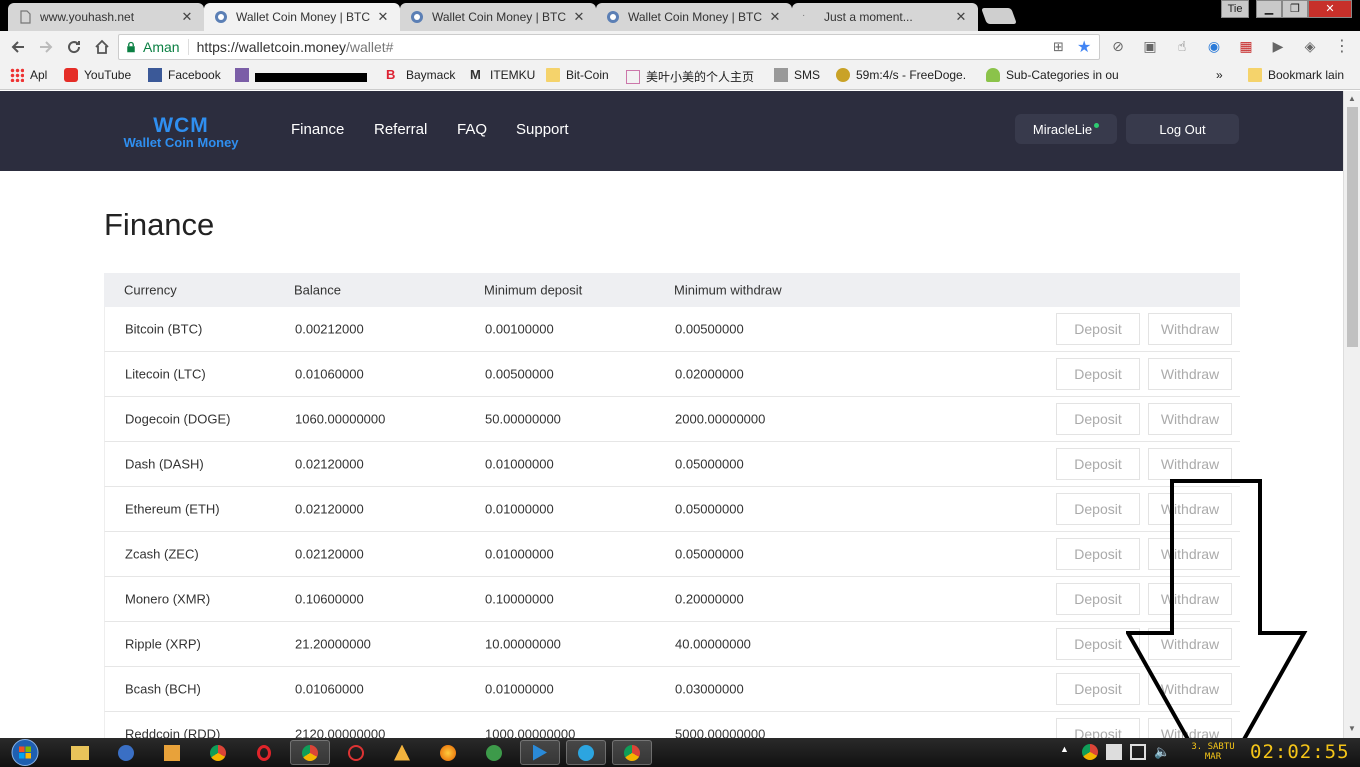 The image size is (1360, 767). What do you see at coordinates (102, 47) in the screenshot?
I see `home-button` at bounding box center [102, 47].